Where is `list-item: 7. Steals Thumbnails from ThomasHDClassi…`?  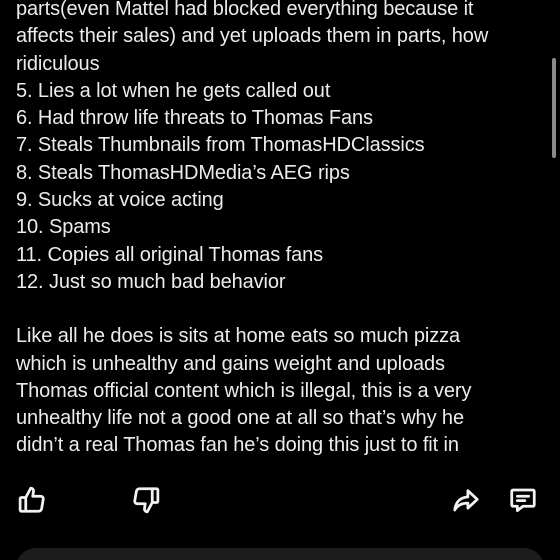
list-item: 7. Steals Thumbnails from ThomasHDClassi… is located at coordinates (220, 145).